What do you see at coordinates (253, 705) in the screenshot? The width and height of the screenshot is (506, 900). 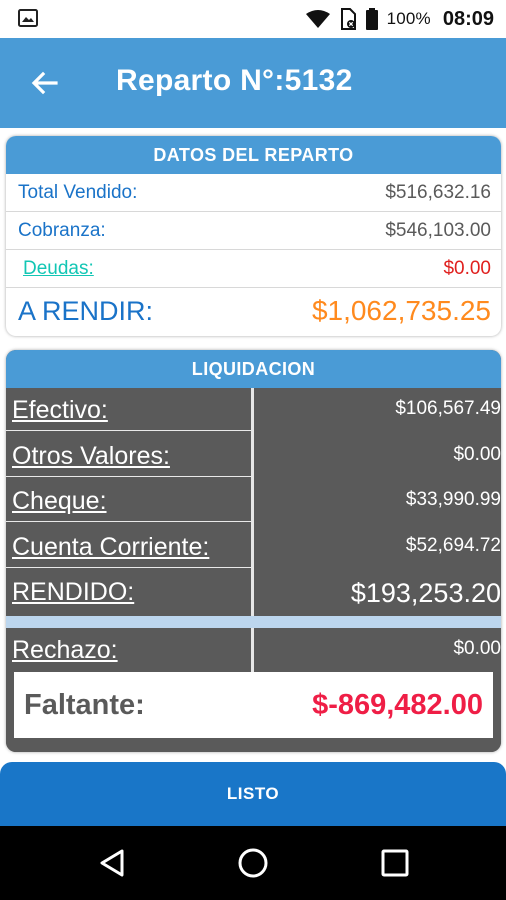 I see `faltante-box: Faltante: $-869,482.00` at bounding box center [253, 705].